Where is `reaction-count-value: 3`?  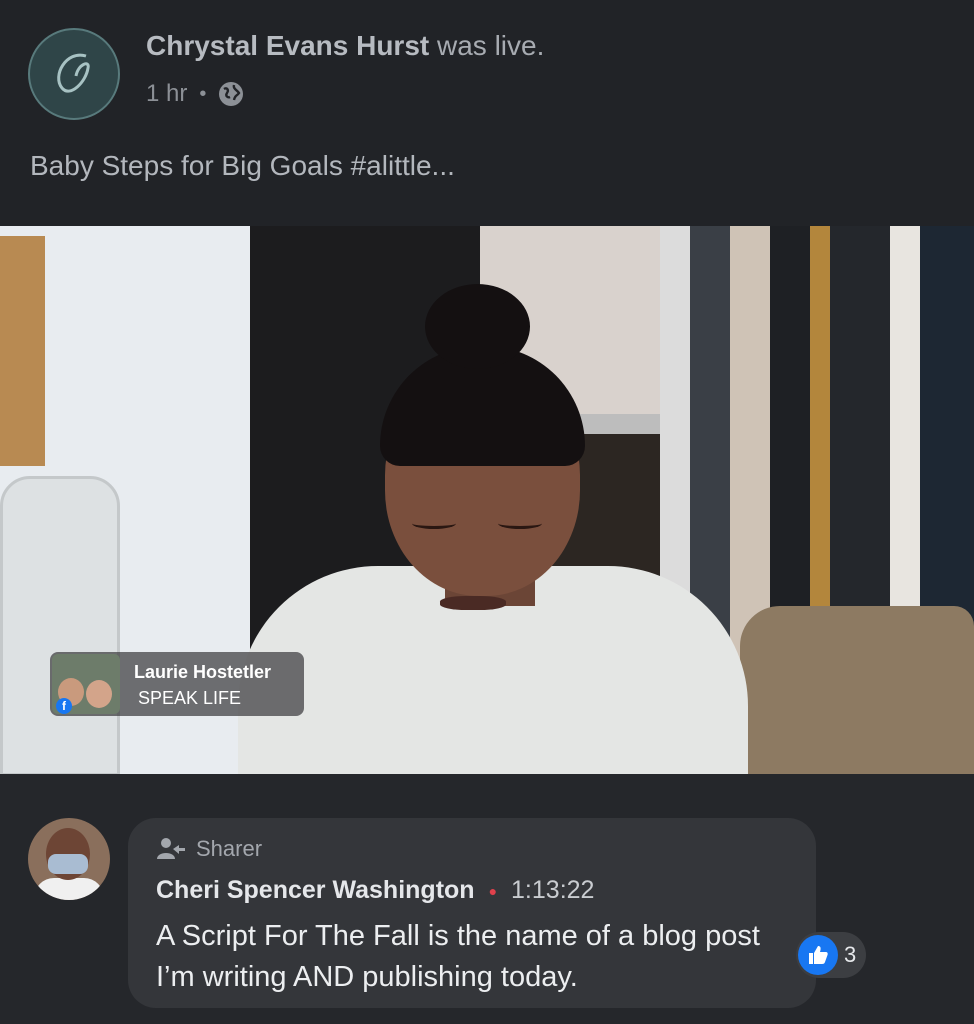 reaction-count-value: 3 is located at coordinates (850, 954).